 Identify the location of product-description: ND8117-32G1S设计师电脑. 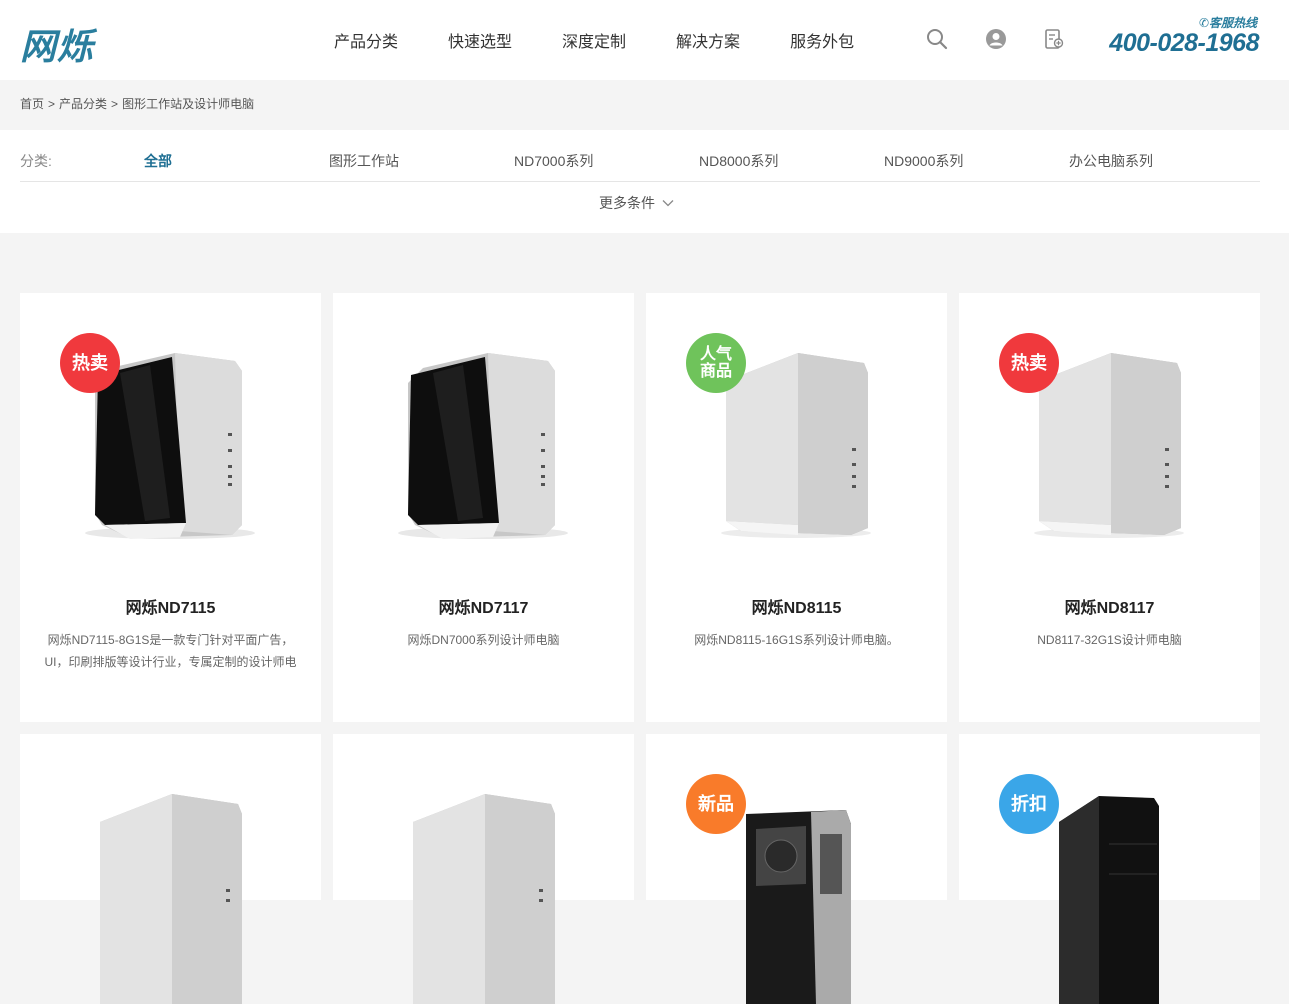
(1109, 640).